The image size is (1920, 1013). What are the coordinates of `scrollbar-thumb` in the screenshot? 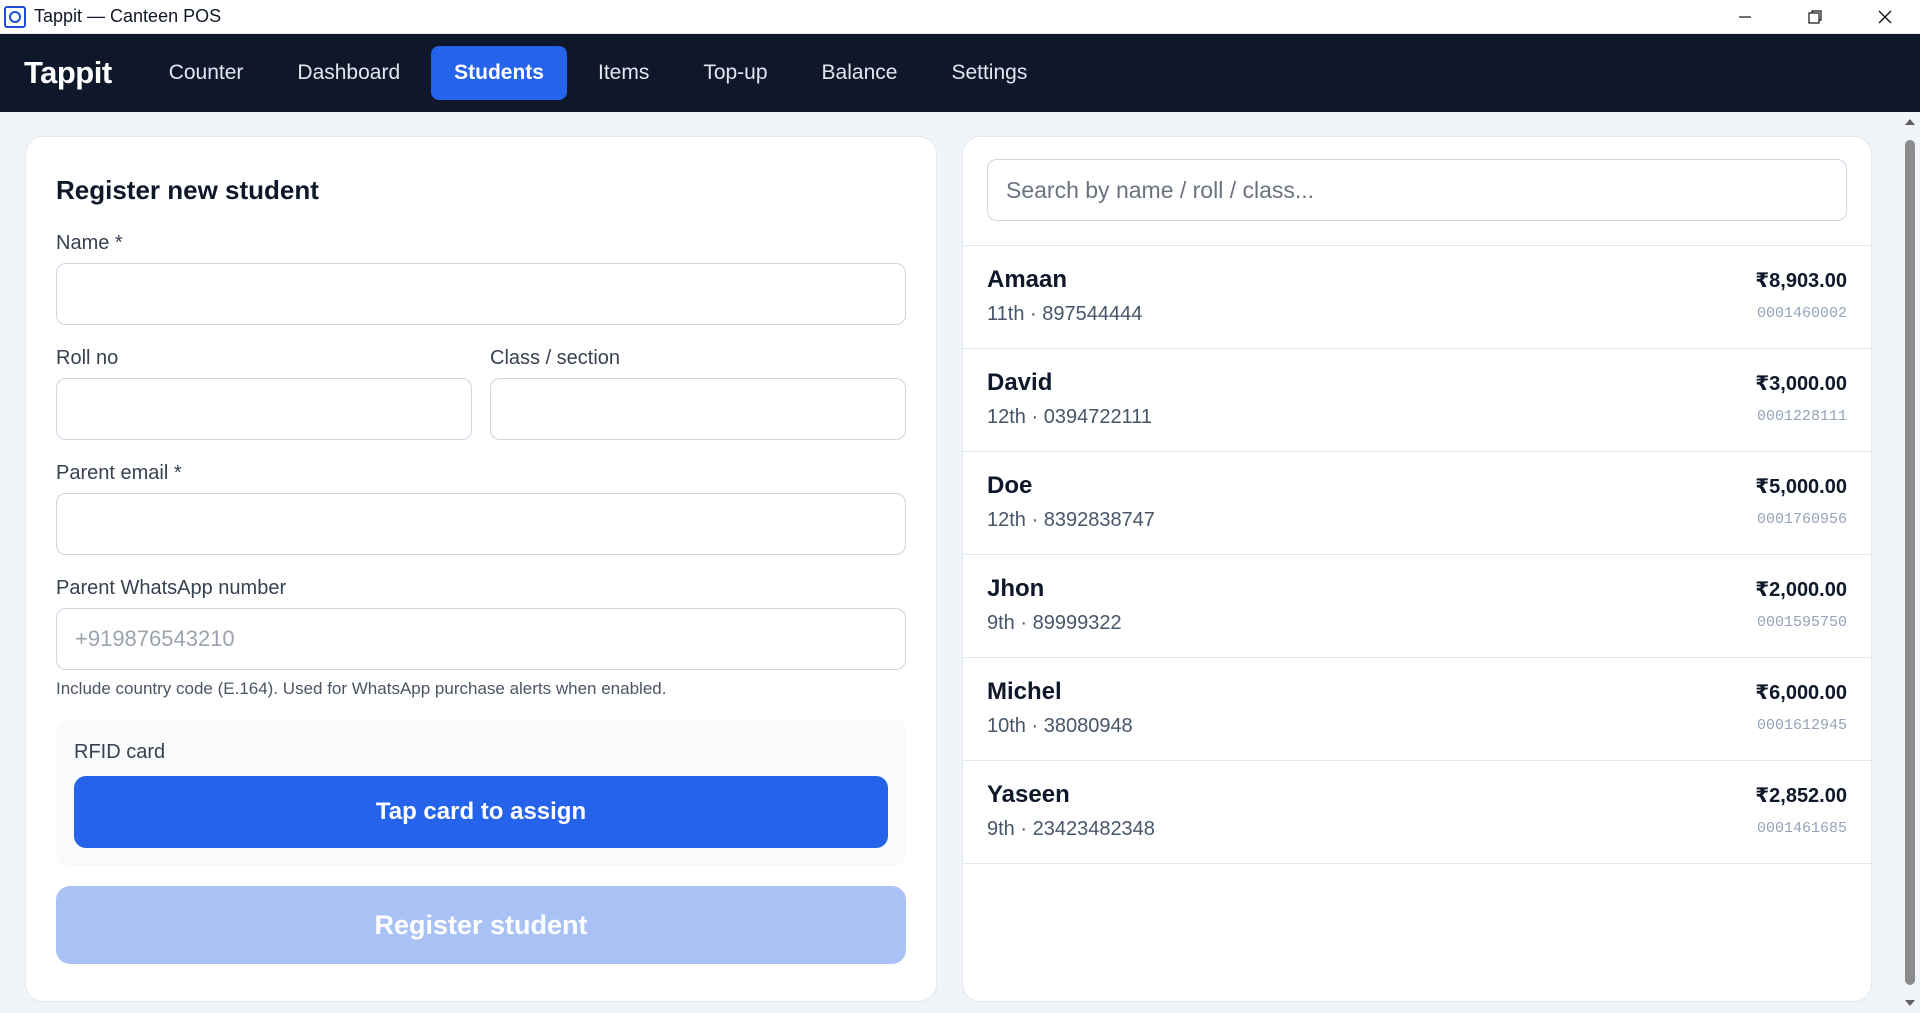 It's located at (1910, 562).